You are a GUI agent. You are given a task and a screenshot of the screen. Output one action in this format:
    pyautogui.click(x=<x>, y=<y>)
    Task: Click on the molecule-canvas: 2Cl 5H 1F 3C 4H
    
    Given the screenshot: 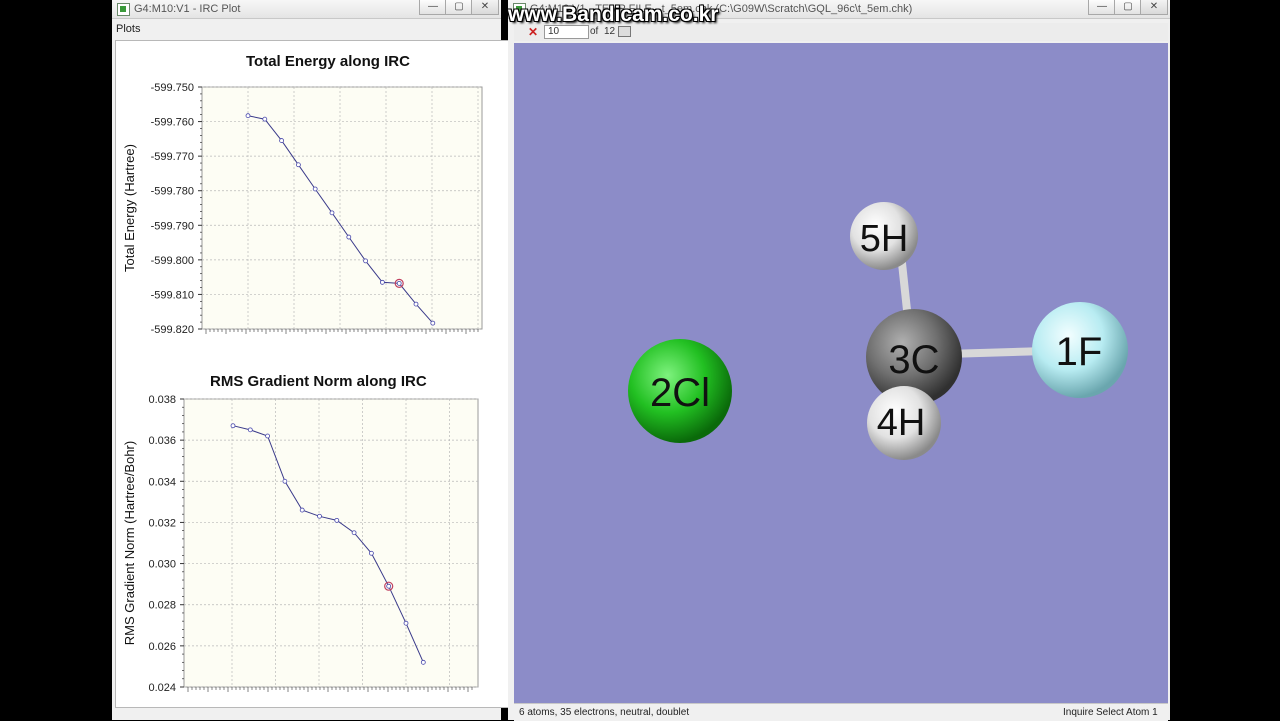 What is the action you would take?
    pyautogui.click(x=878, y=331)
    